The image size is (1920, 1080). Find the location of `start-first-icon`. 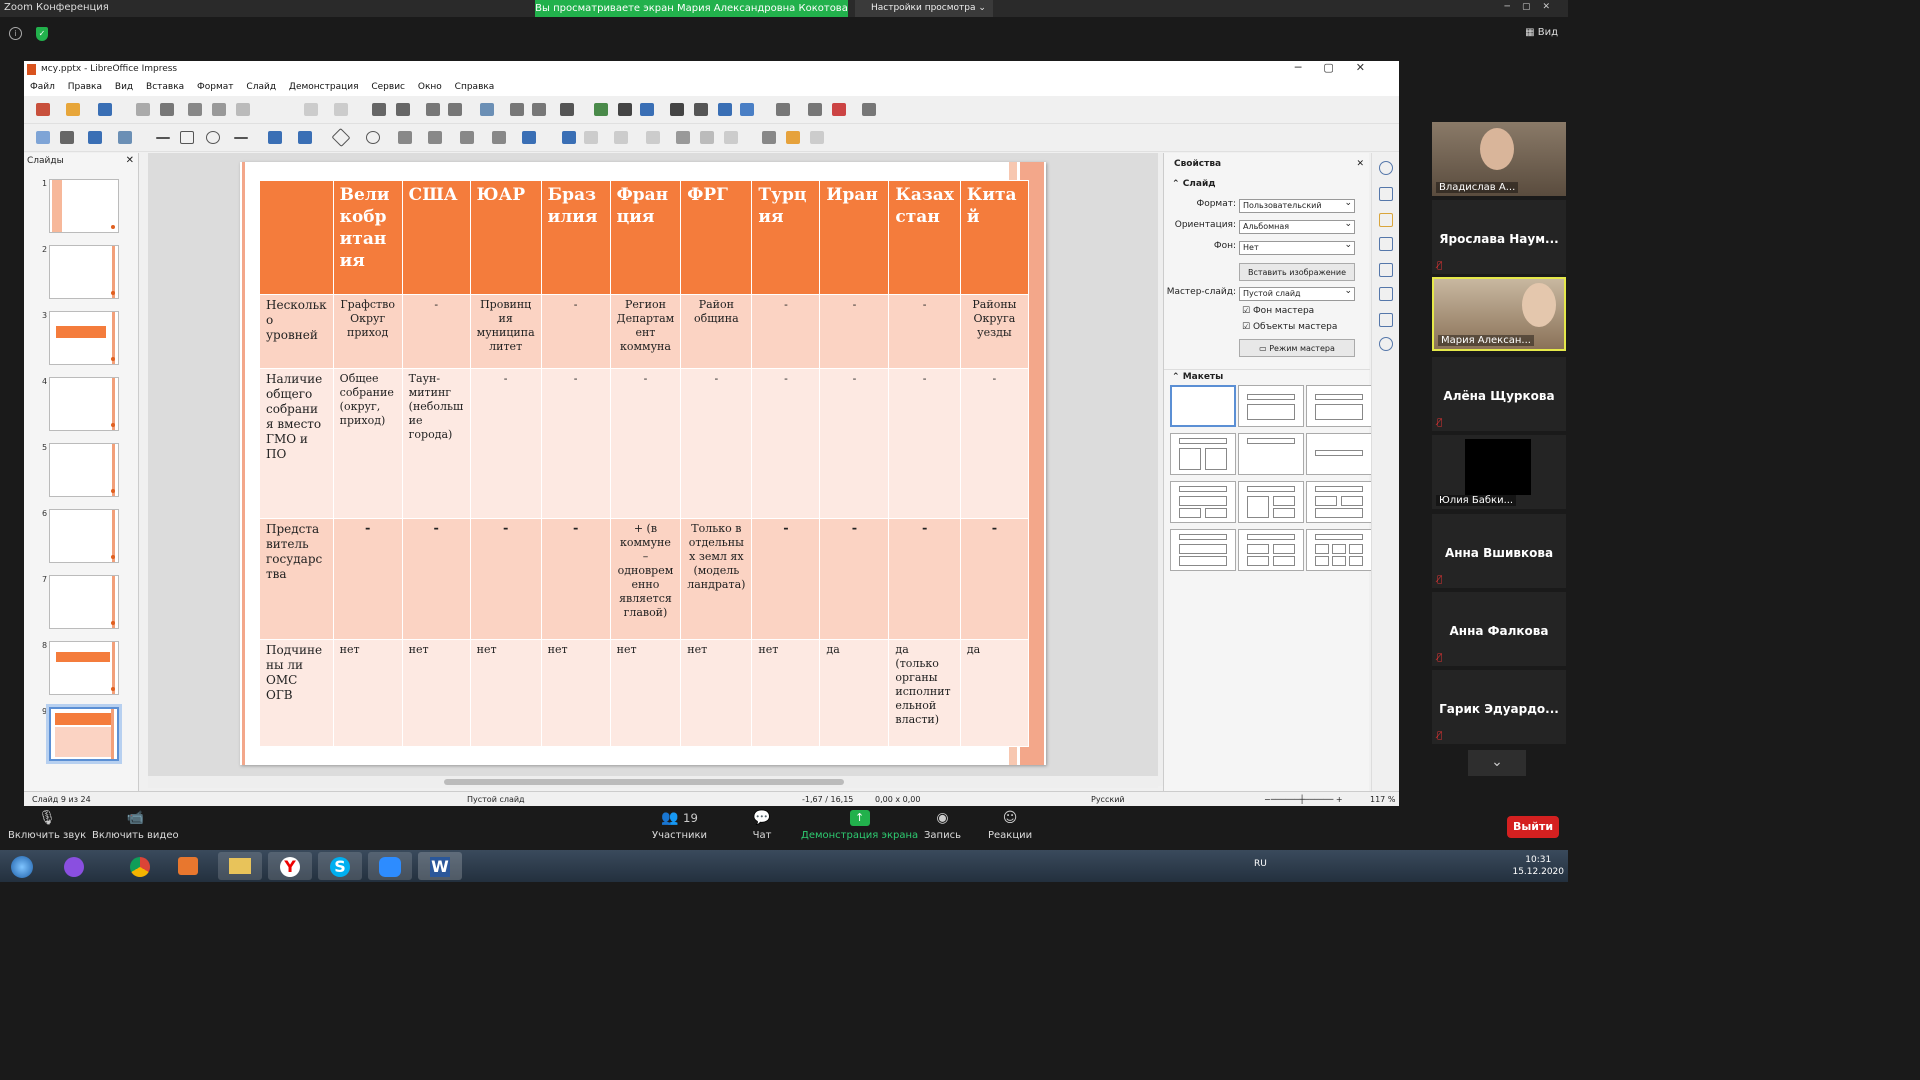

start-first-icon is located at coordinates (517, 109).